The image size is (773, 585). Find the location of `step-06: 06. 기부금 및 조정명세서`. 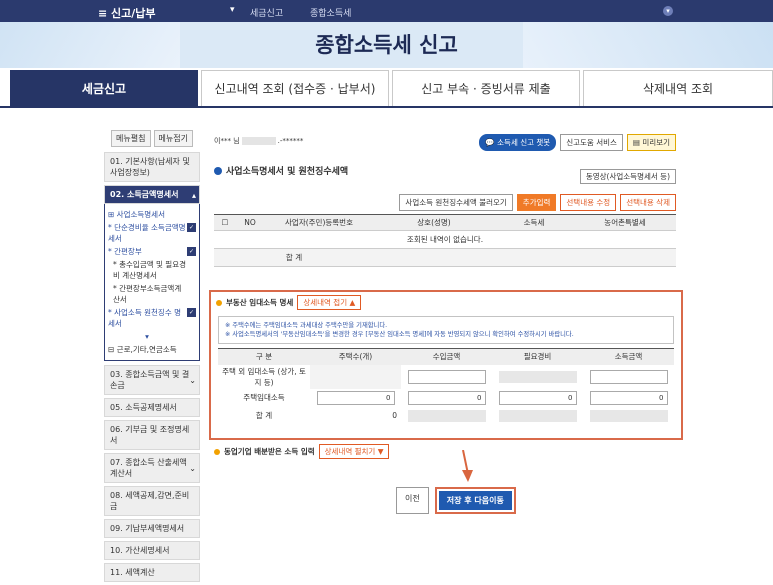

step-06: 06. 기부금 및 조정명세서 is located at coordinates (152, 435).